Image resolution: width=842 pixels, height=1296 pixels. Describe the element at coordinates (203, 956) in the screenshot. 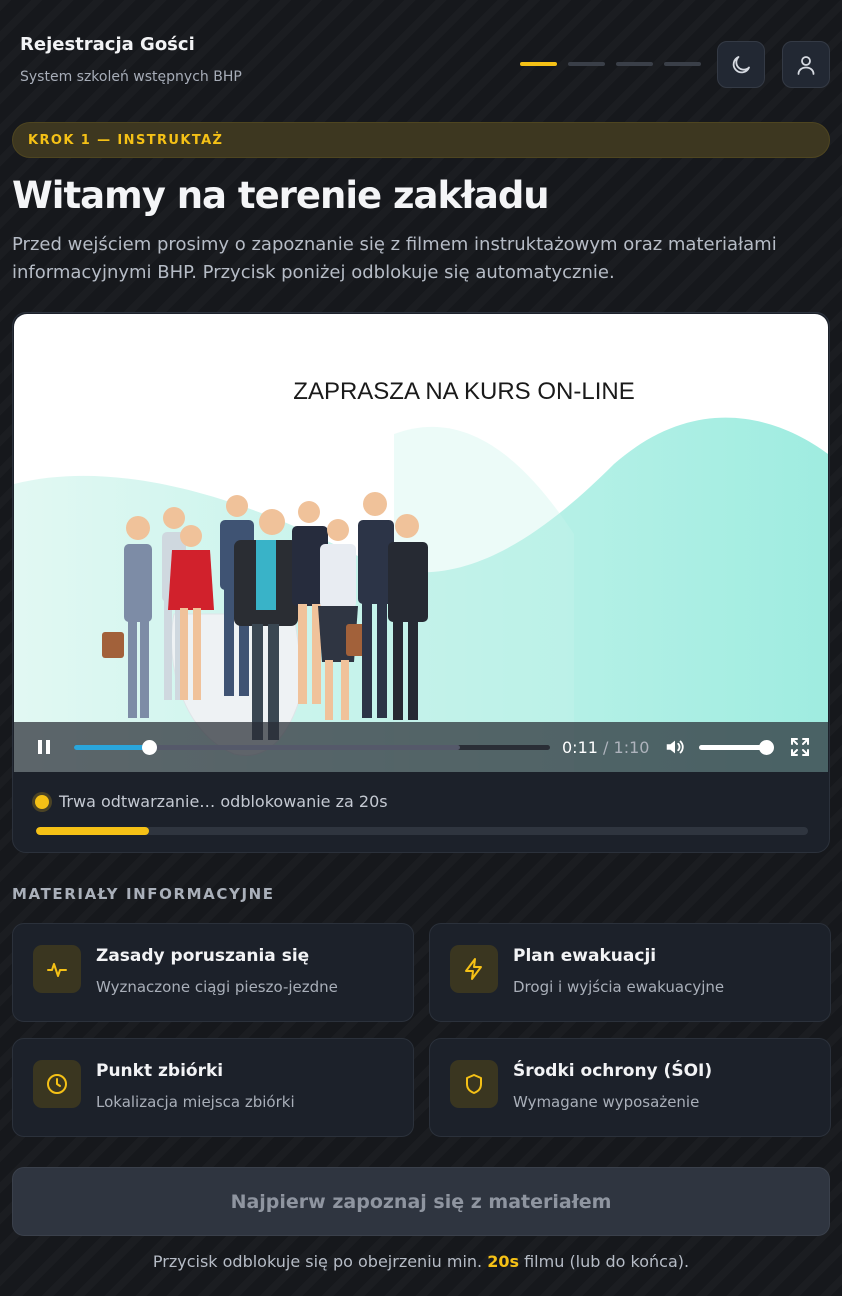

I see `material-title: Zasady poruszania się` at that location.